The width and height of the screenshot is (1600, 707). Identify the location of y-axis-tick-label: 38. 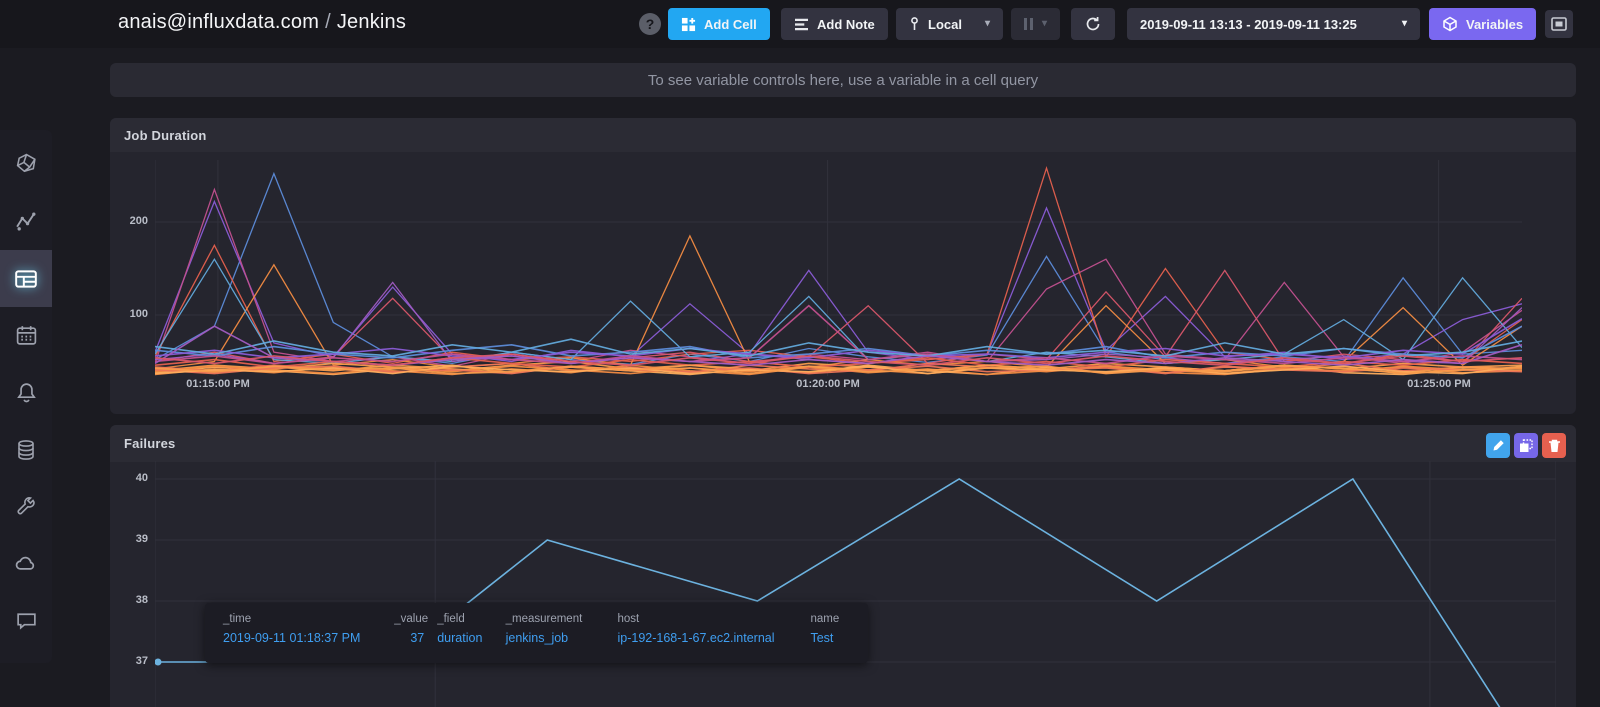
(141, 600).